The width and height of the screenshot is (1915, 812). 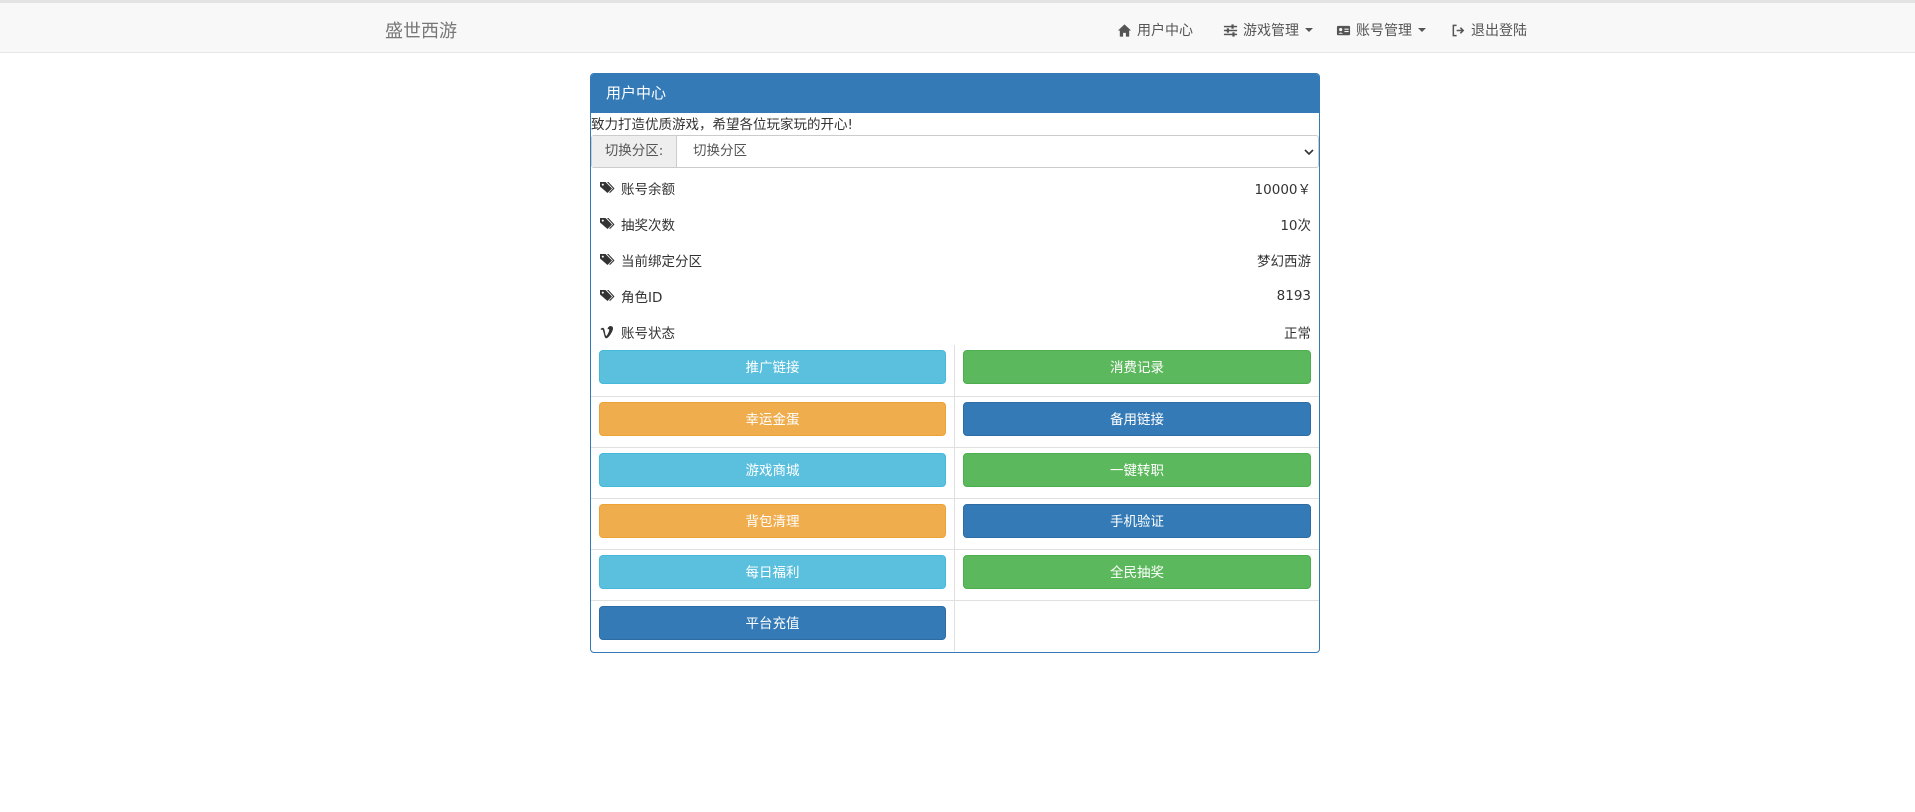 I want to click on consumption-record-button: 消费记录, so click(x=1137, y=367).